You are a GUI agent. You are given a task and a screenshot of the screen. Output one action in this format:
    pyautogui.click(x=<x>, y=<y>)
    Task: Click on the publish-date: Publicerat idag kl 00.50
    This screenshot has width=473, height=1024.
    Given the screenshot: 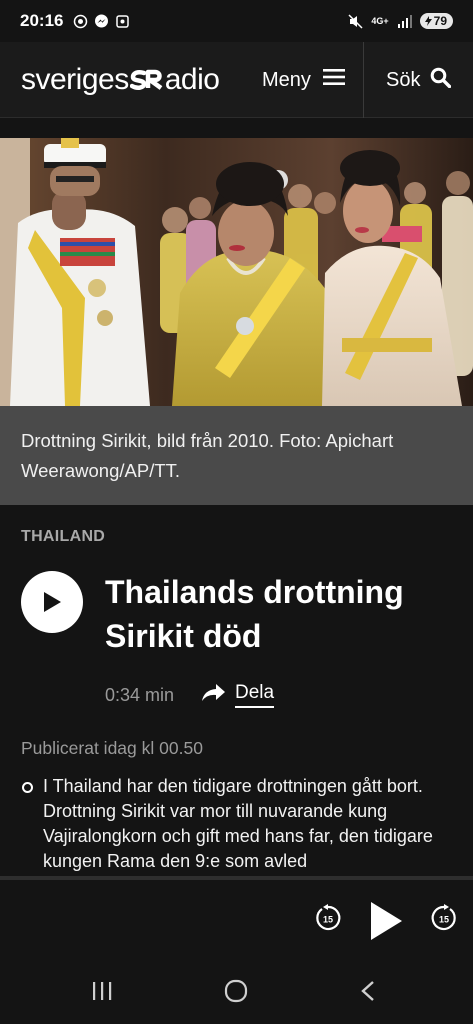 What is the action you would take?
    pyautogui.click(x=112, y=748)
    